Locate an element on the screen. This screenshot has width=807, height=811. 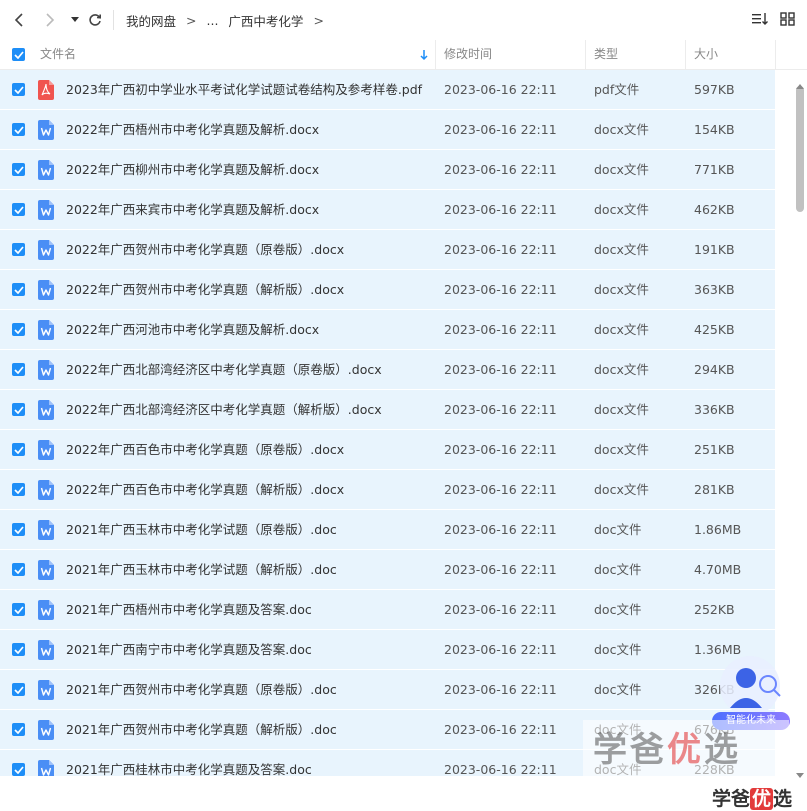
file-size: 425KB is located at coordinates (714, 329).